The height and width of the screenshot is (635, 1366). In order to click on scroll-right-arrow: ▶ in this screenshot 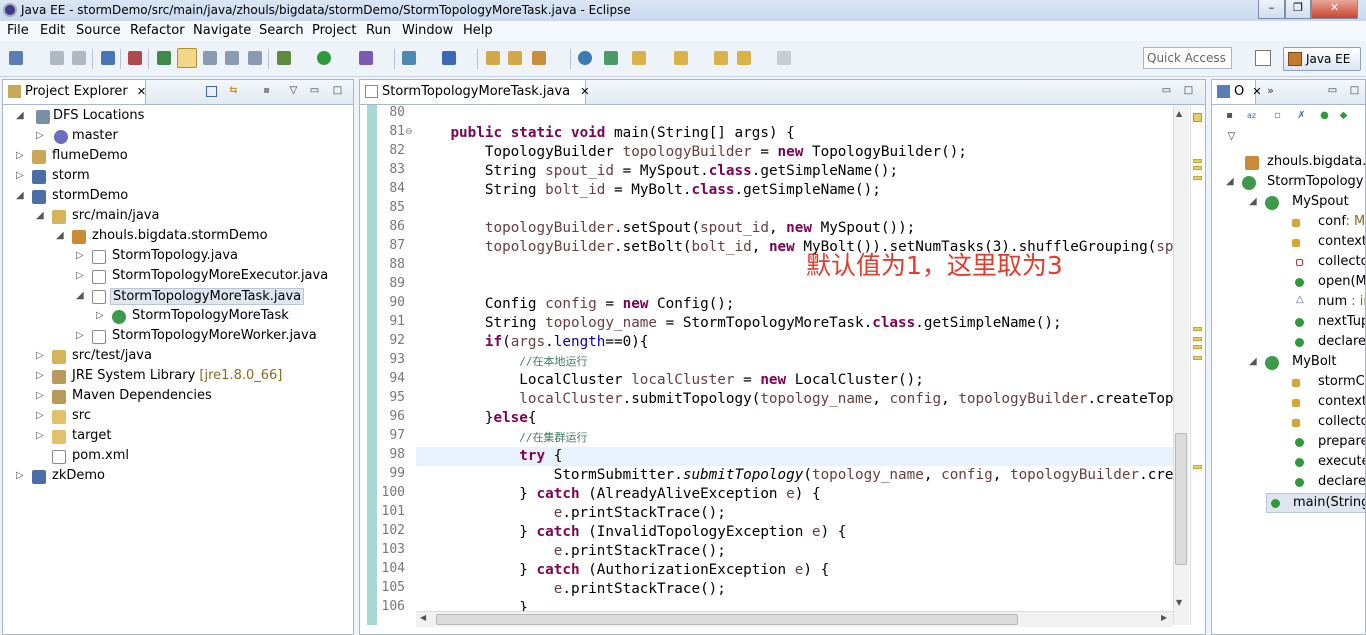, I will do `click(1164, 617)`.